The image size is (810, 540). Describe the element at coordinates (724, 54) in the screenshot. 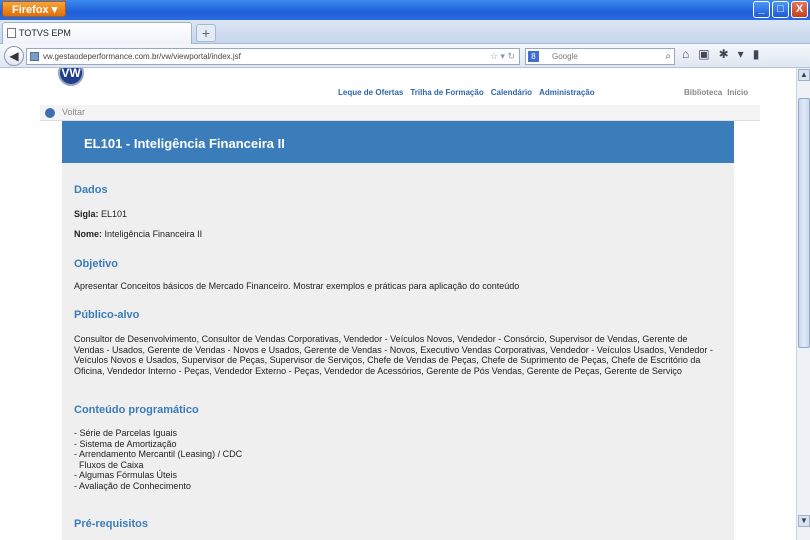

I see `addon-icon: ✱` at that location.